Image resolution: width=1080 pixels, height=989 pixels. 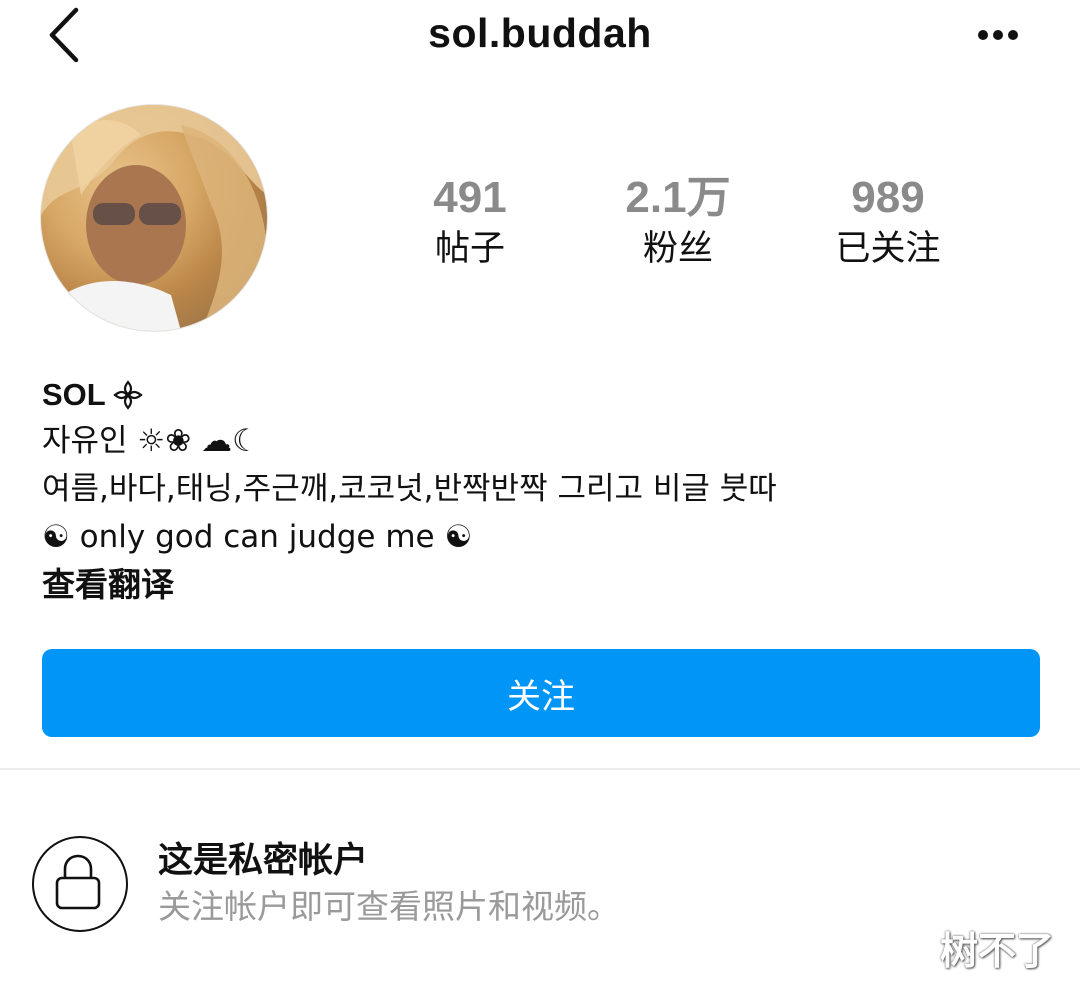 What do you see at coordinates (74, 394) in the screenshot?
I see `bio-display-name: SOL` at bounding box center [74, 394].